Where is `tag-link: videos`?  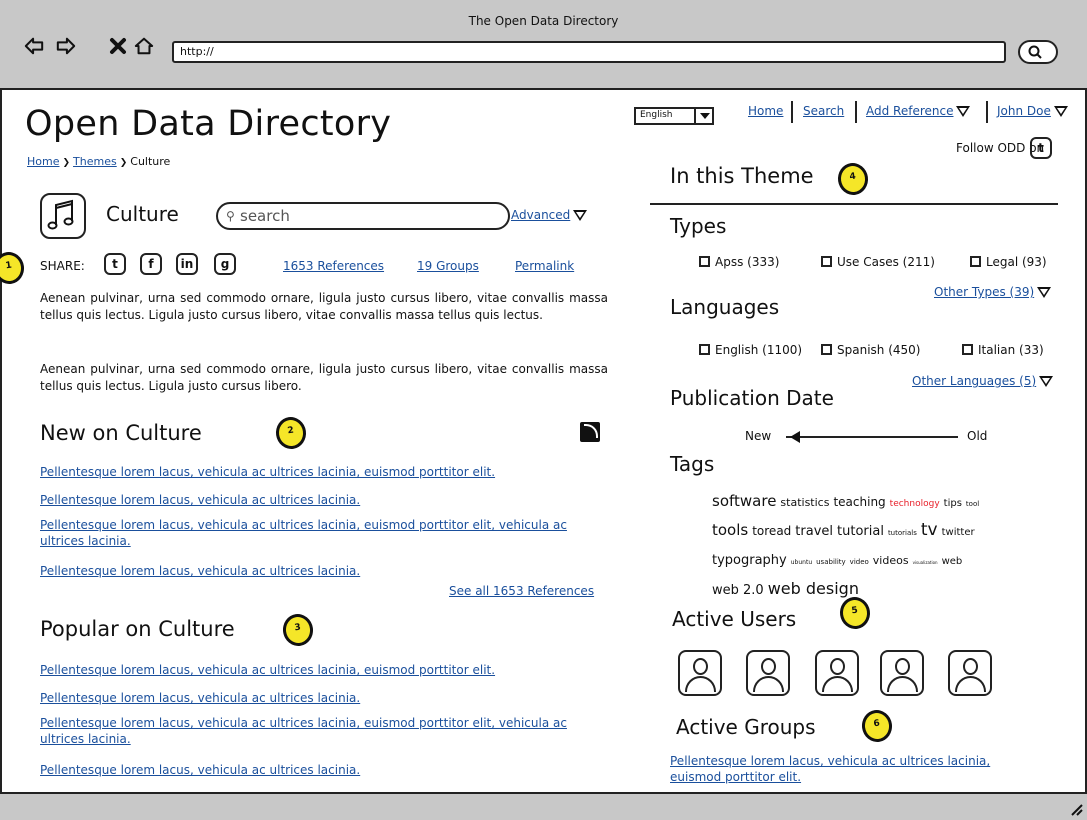 tag-link: videos is located at coordinates (891, 560).